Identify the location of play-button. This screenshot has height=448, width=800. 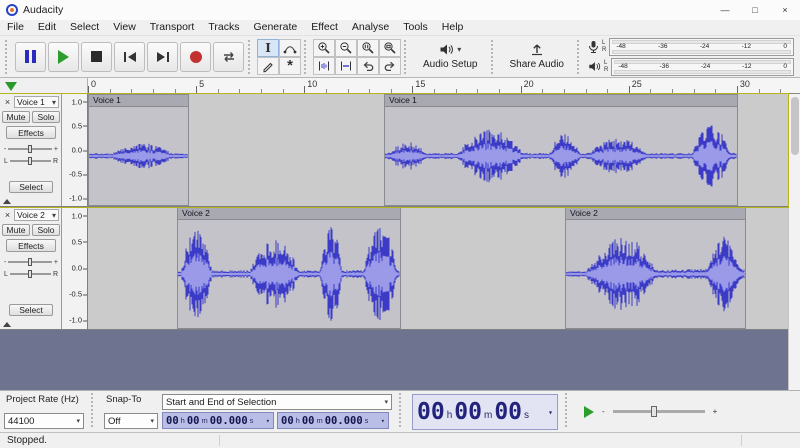
(63, 56).